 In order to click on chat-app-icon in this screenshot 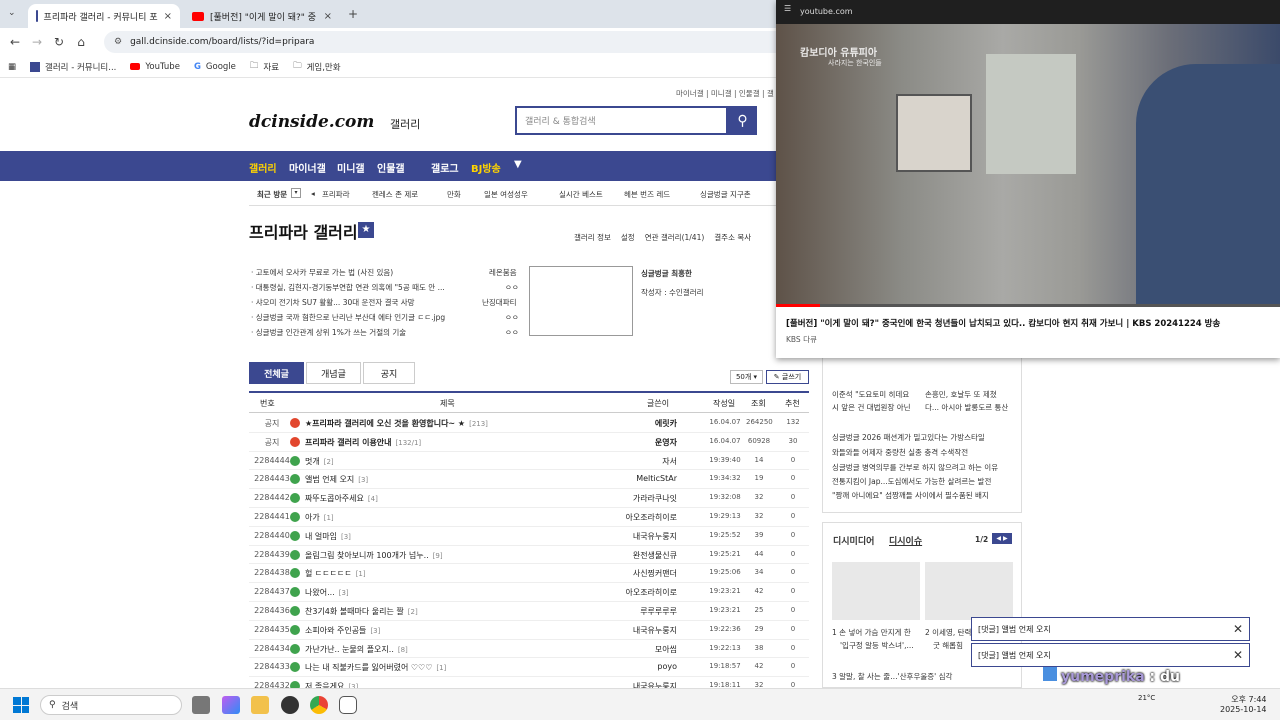, I will do `click(348, 705)`.